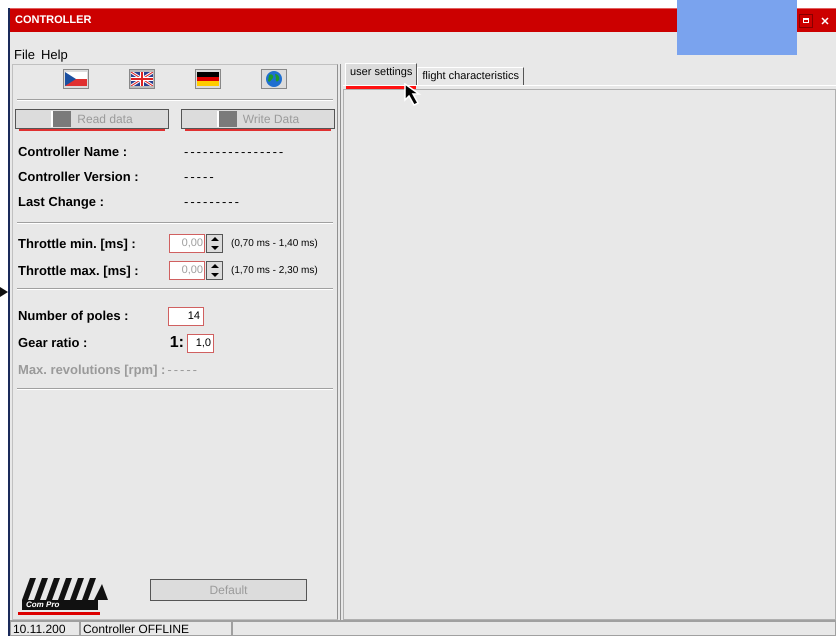 The width and height of the screenshot is (836, 636). What do you see at coordinates (53, 20) in the screenshot?
I see `window-title: CONTROLLER` at bounding box center [53, 20].